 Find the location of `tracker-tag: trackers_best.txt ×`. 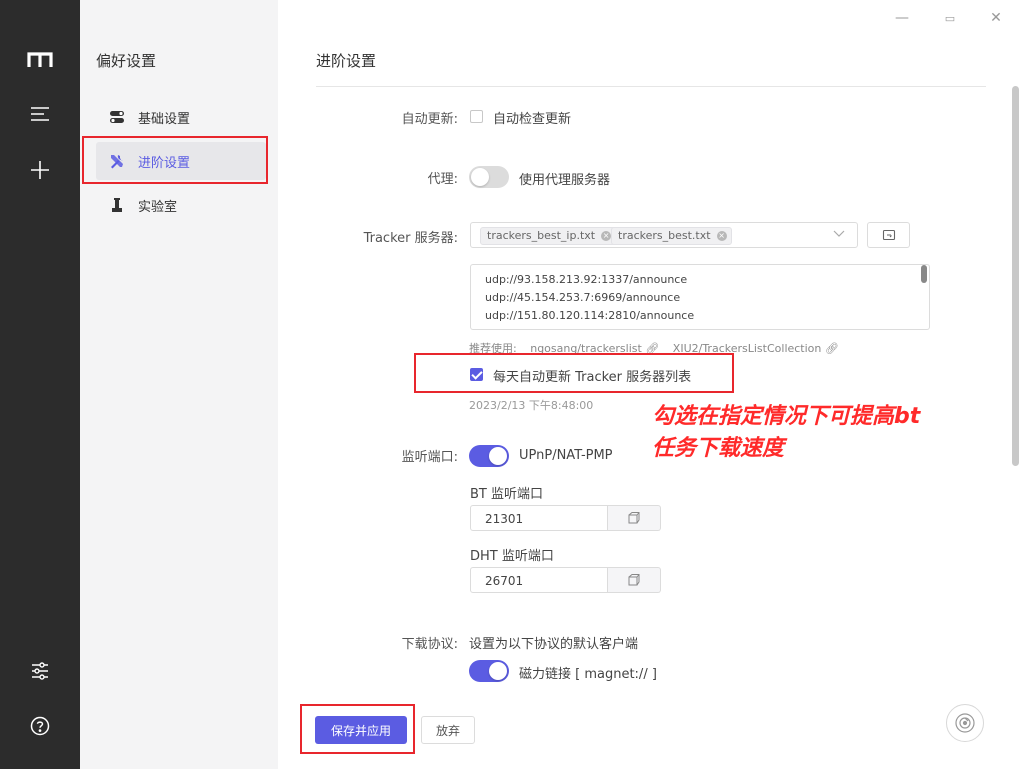

tracker-tag: trackers_best.txt × is located at coordinates (671, 236).